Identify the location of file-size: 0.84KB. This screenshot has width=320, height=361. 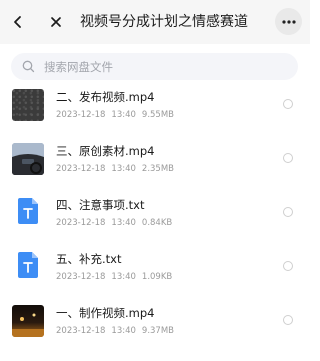
(157, 223).